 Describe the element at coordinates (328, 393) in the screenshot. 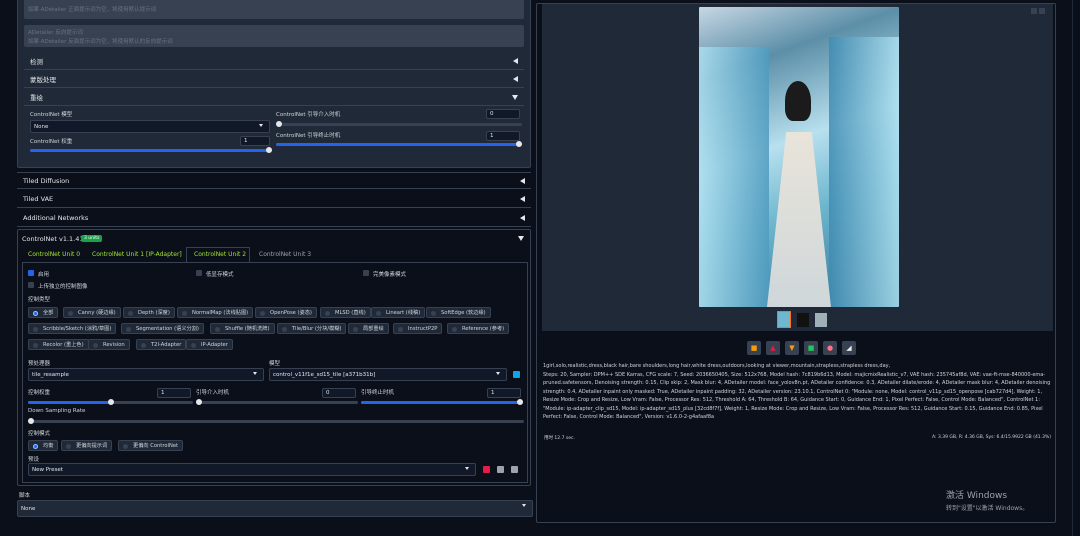

I see `start-value: 0` at that location.